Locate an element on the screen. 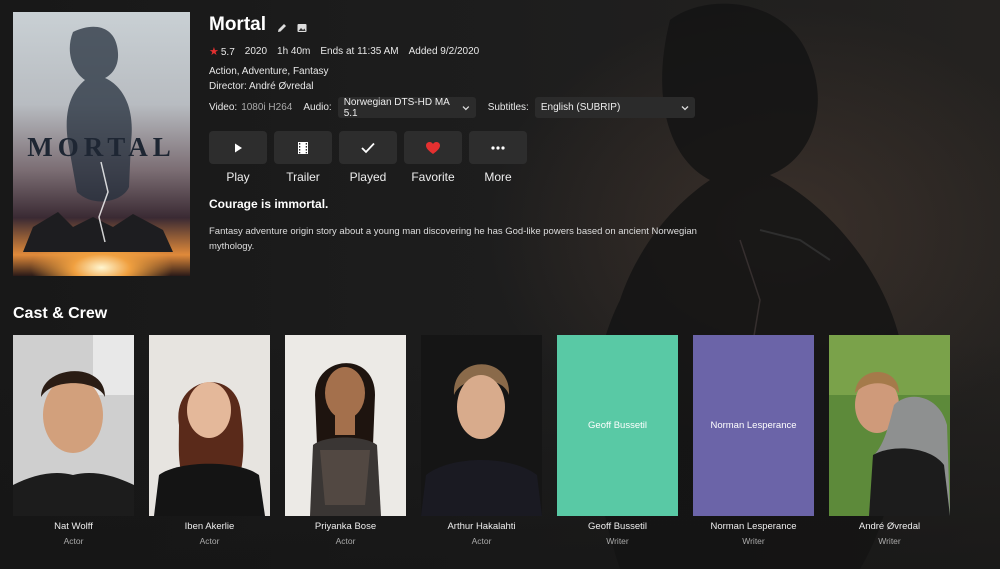  cast-card: André Øvredal Writer is located at coordinates (889, 440).